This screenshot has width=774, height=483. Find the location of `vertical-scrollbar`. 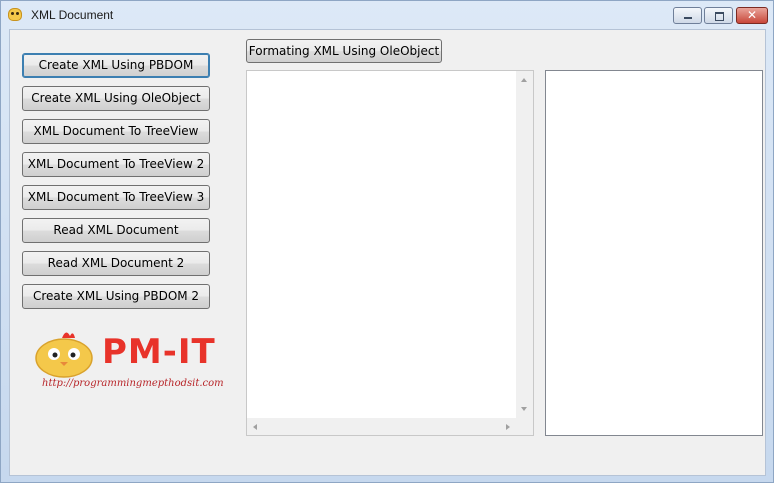

vertical-scrollbar is located at coordinates (524, 244).